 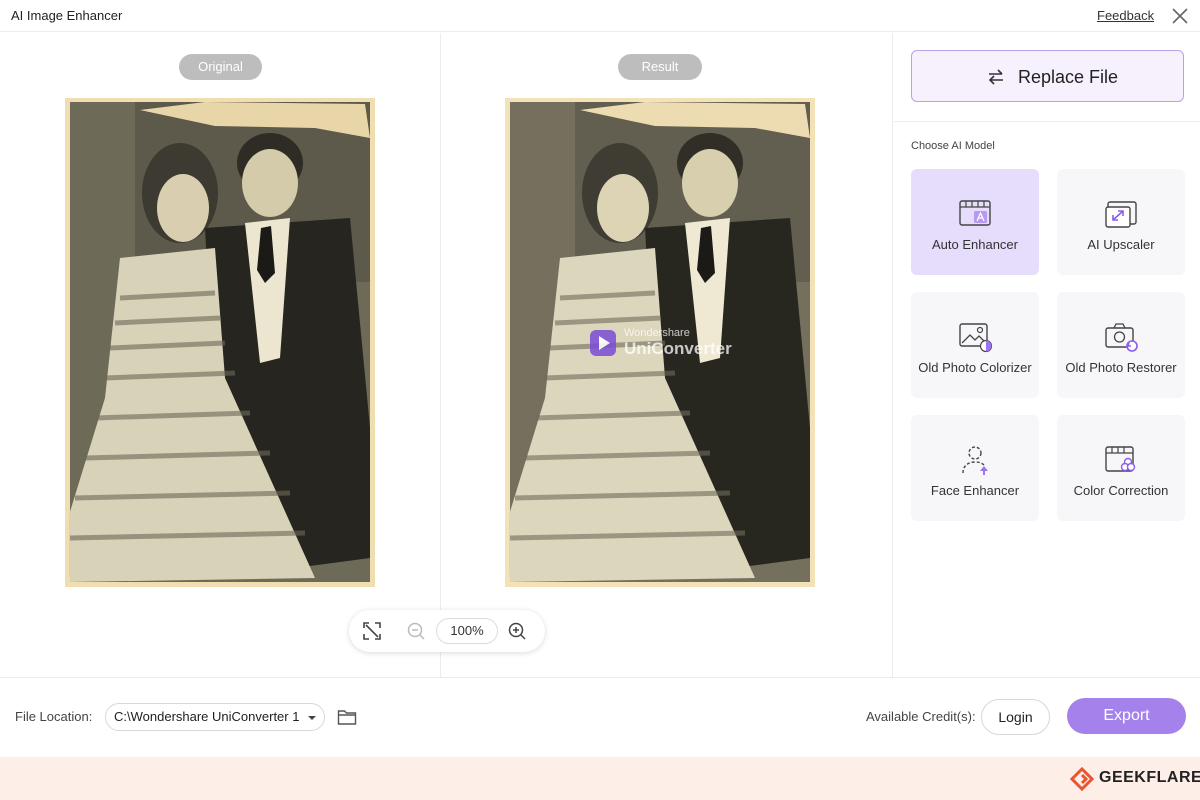 What do you see at coordinates (517, 631) in the screenshot?
I see `zoom-in-icon` at bounding box center [517, 631].